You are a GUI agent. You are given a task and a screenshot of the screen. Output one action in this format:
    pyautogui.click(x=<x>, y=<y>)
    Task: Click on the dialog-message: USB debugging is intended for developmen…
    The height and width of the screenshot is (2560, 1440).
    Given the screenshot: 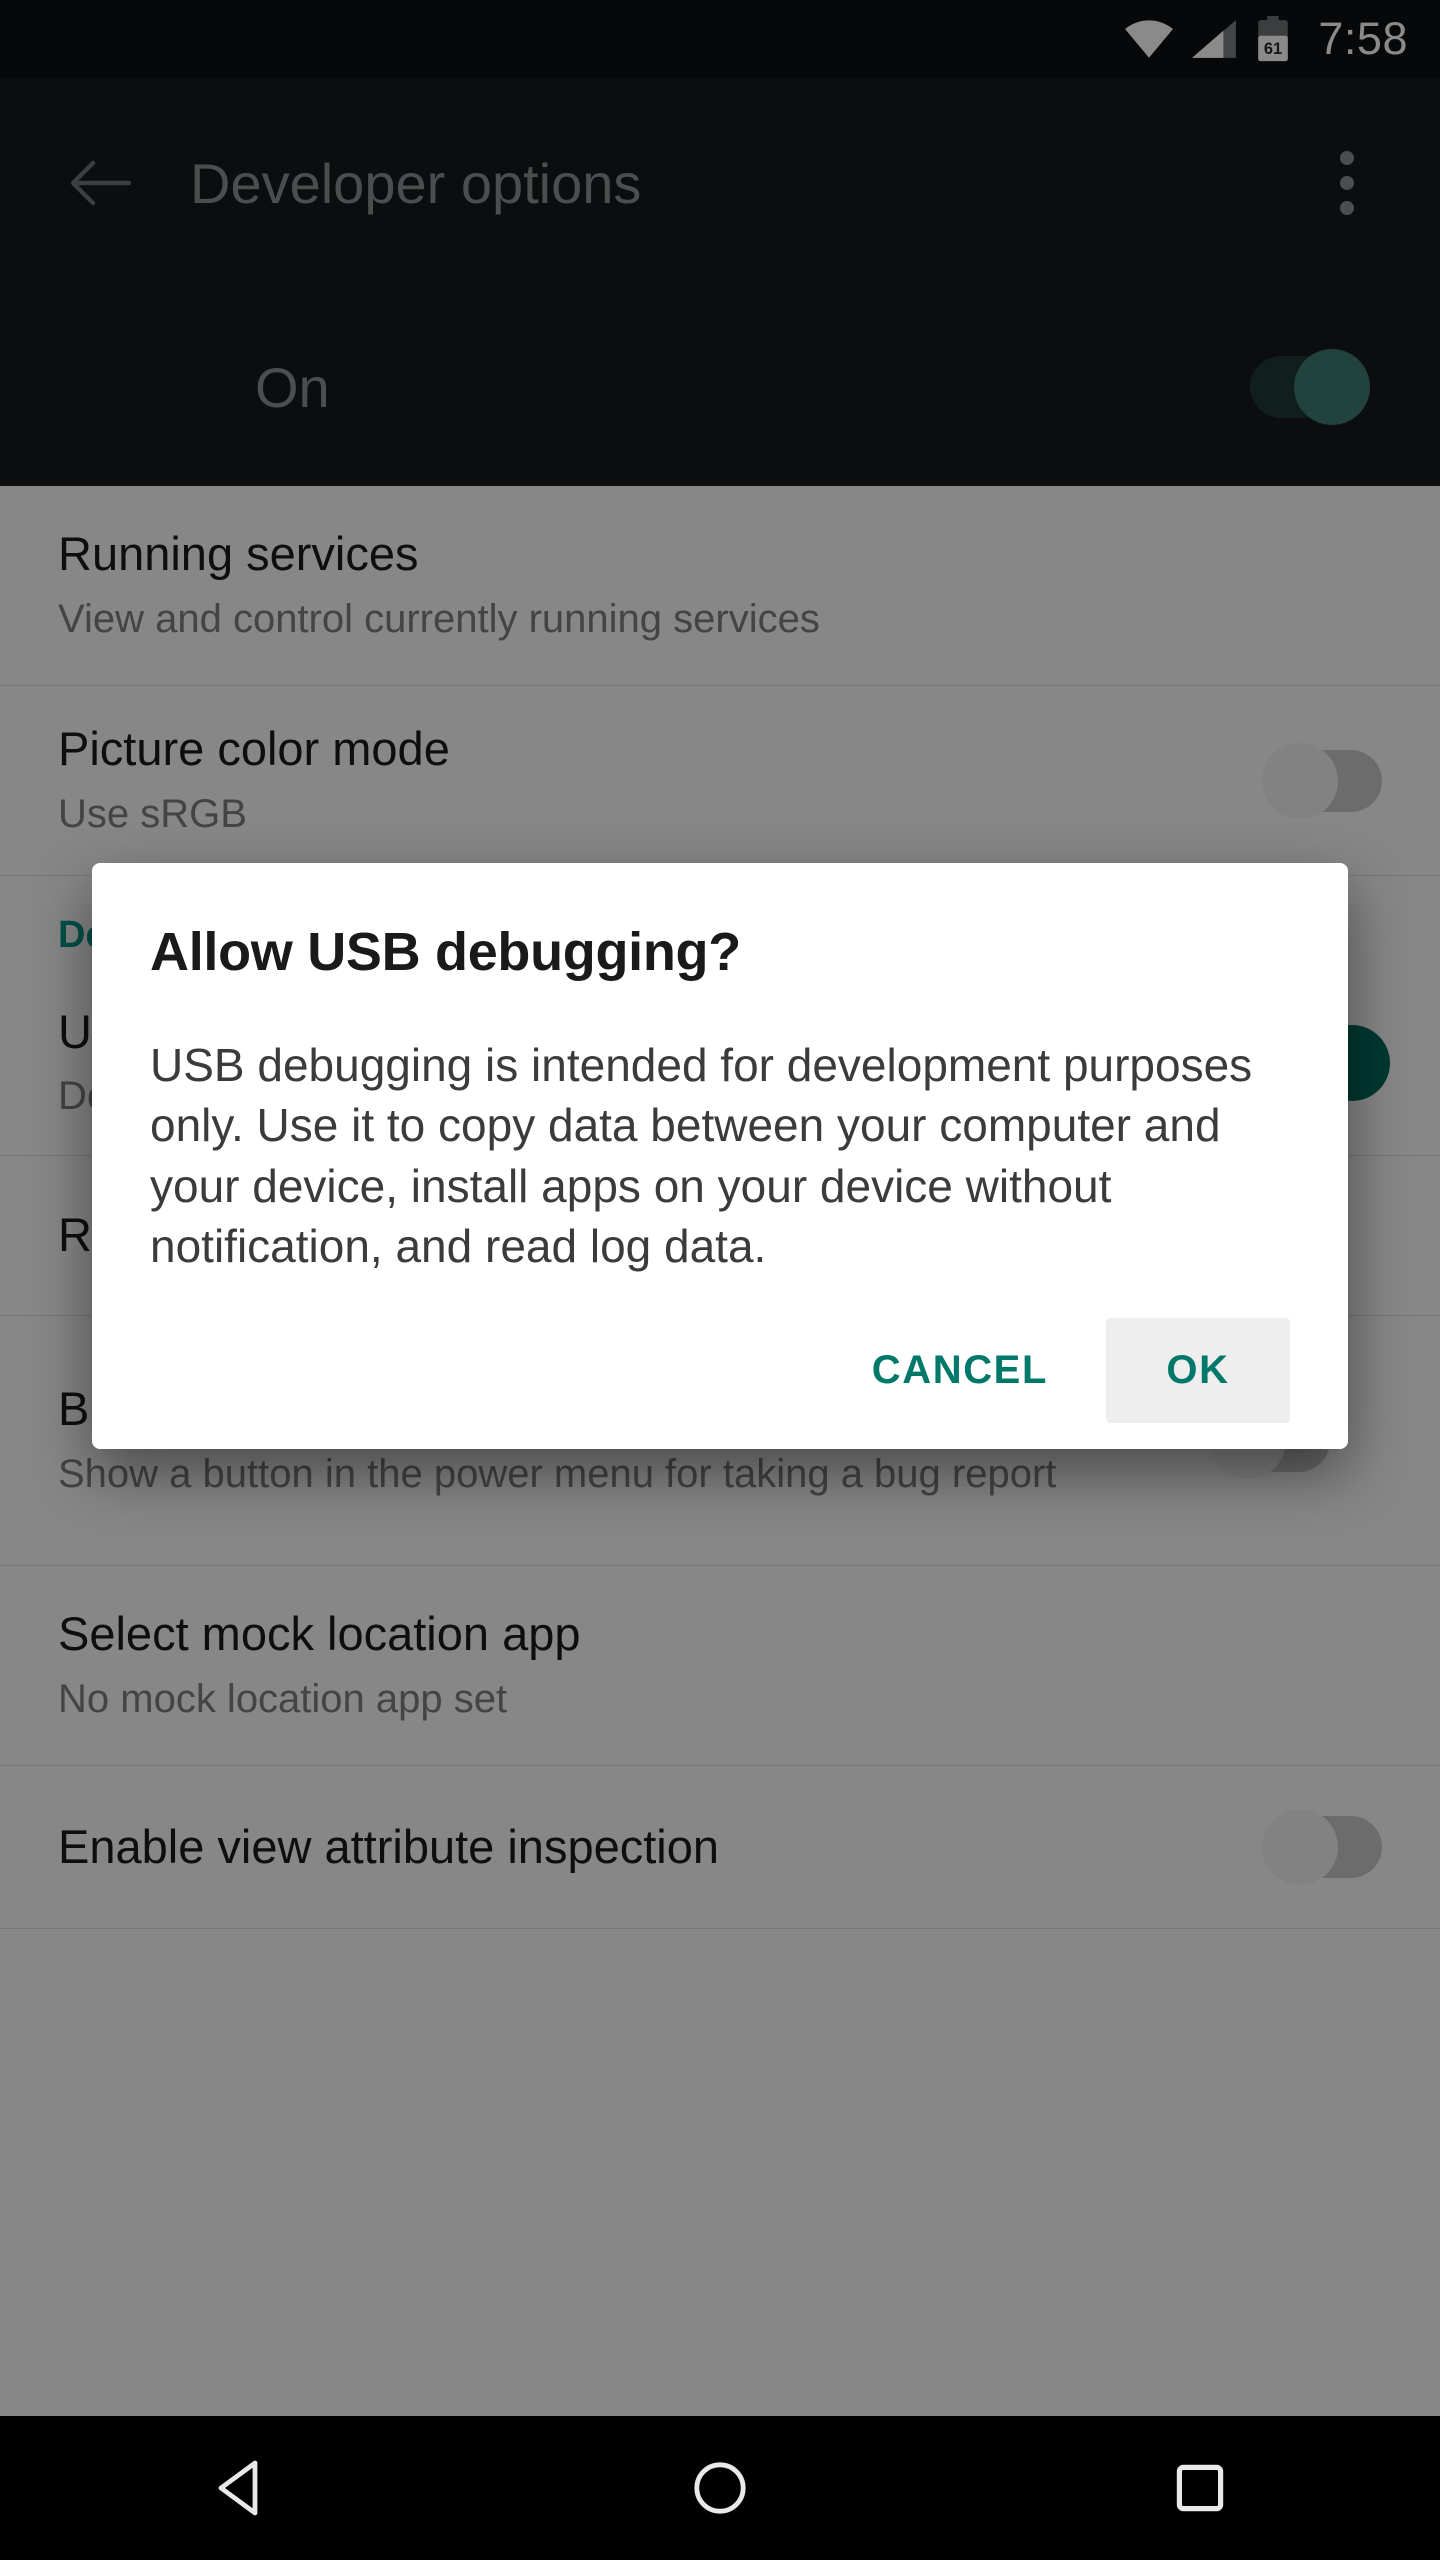 What is the action you would take?
    pyautogui.click(x=701, y=1155)
    